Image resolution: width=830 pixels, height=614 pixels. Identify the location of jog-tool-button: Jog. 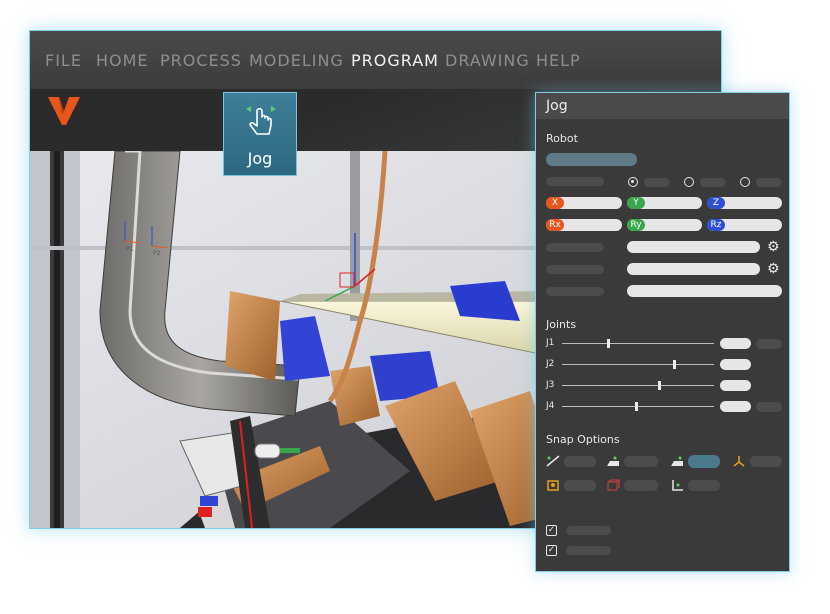
(260, 134).